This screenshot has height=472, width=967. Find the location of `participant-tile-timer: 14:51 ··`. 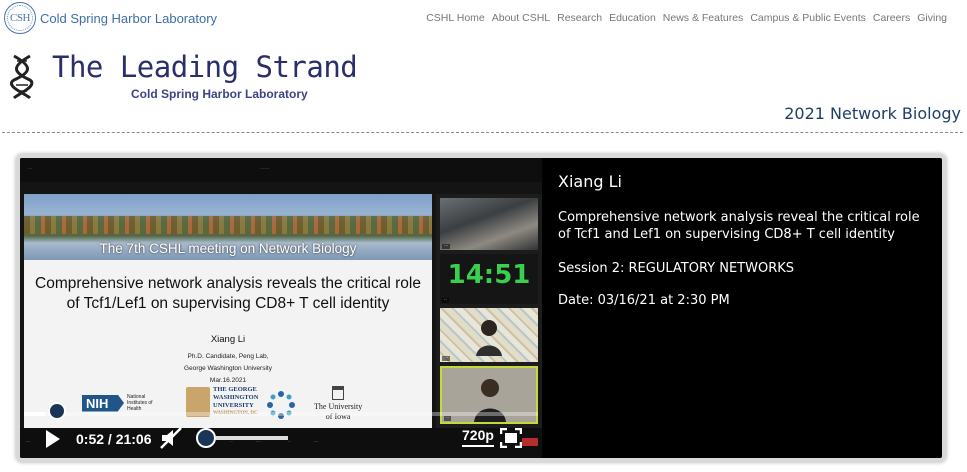

participant-tile-timer: 14:51 ·· is located at coordinates (489, 279).